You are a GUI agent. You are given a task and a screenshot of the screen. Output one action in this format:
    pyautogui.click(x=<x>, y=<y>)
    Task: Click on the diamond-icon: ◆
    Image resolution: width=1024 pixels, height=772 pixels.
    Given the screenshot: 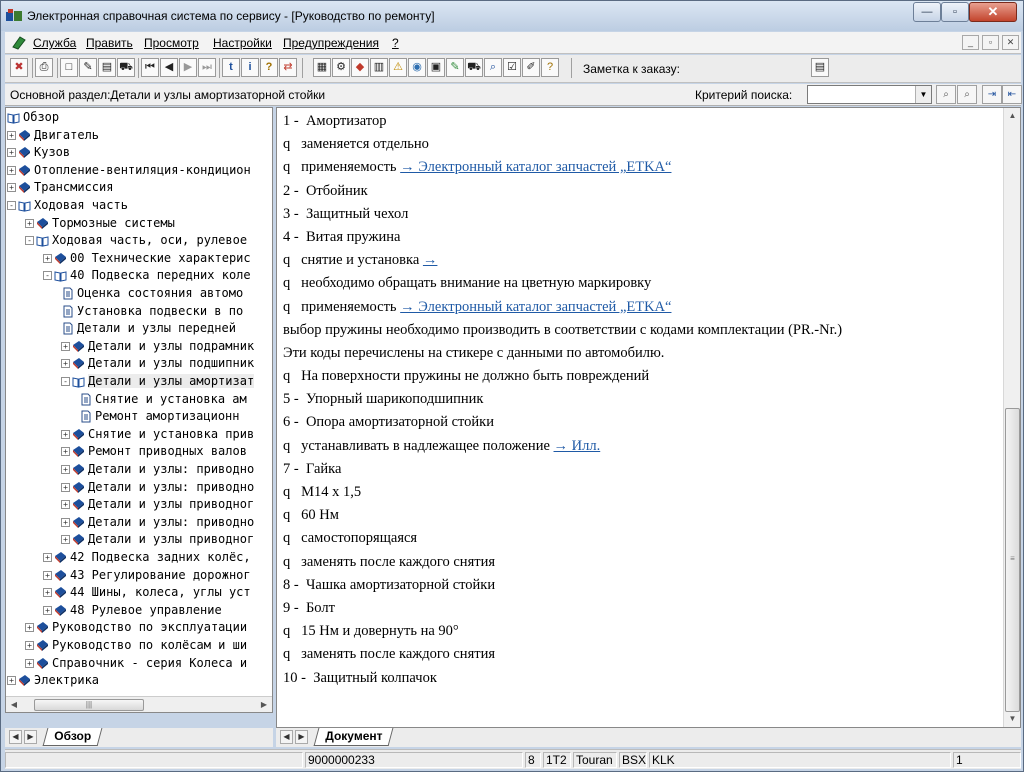 What is the action you would take?
    pyautogui.click(x=360, y=67)
    